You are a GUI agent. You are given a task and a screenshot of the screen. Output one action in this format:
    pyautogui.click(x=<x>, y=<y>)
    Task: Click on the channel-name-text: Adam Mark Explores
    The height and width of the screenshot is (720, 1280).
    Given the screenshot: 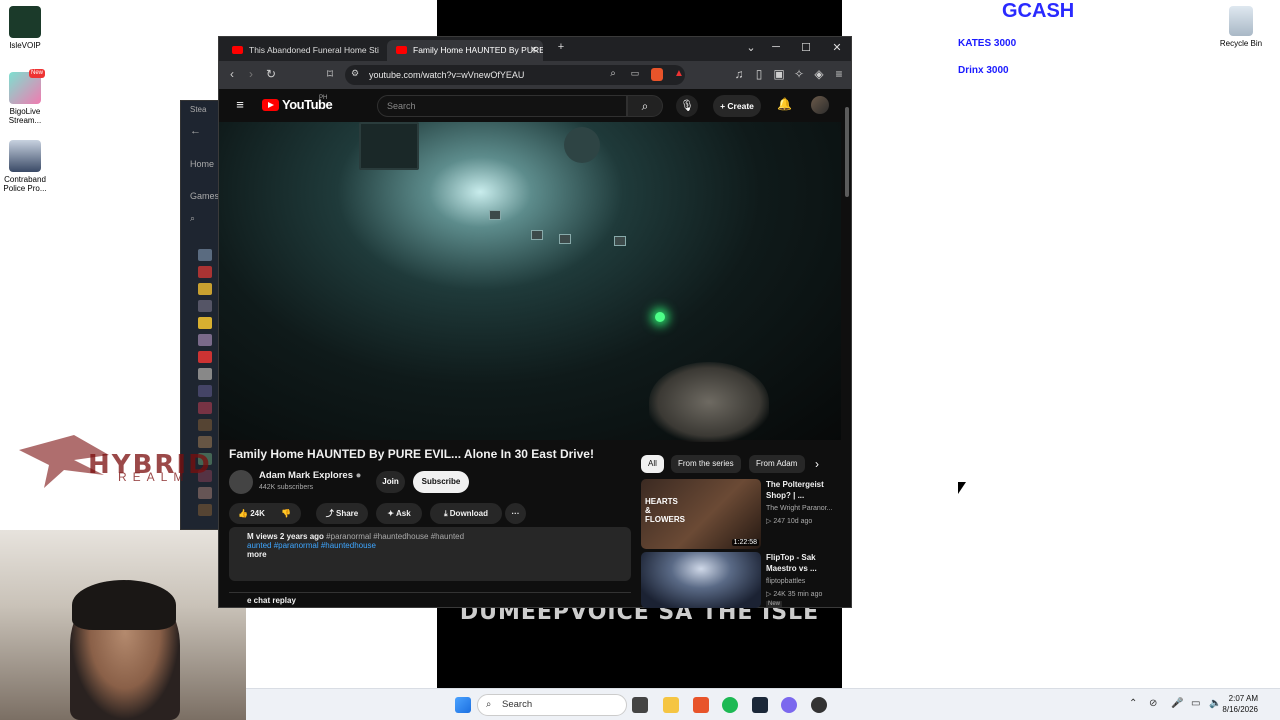 What is the action you would take?
    pyautogui.click(x=306, y=475)
    